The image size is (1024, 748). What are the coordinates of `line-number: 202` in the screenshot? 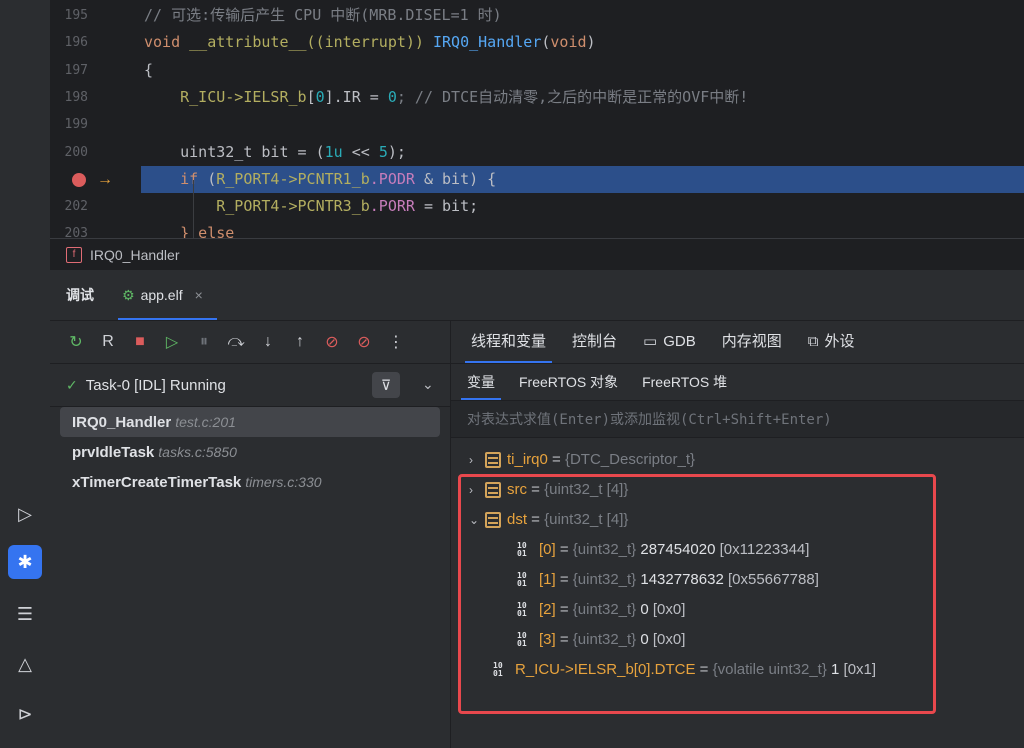 It's located at (76, 207).